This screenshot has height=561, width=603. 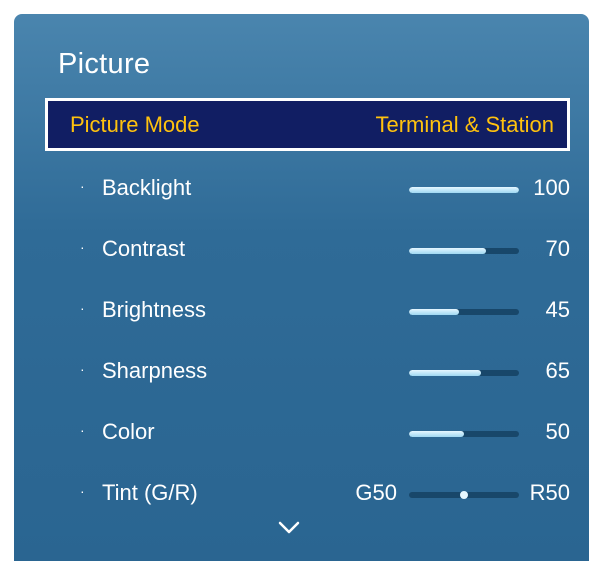 What do you see at coordinates (376, 492) in the screenshot?
I see `tint-green-value: G50` at bounding box center [376, 492].